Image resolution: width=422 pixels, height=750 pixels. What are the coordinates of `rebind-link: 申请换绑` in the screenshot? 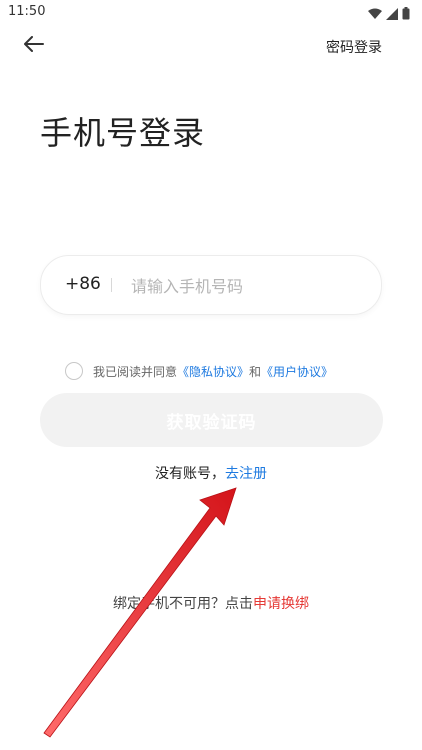 It's located at (281, 604).